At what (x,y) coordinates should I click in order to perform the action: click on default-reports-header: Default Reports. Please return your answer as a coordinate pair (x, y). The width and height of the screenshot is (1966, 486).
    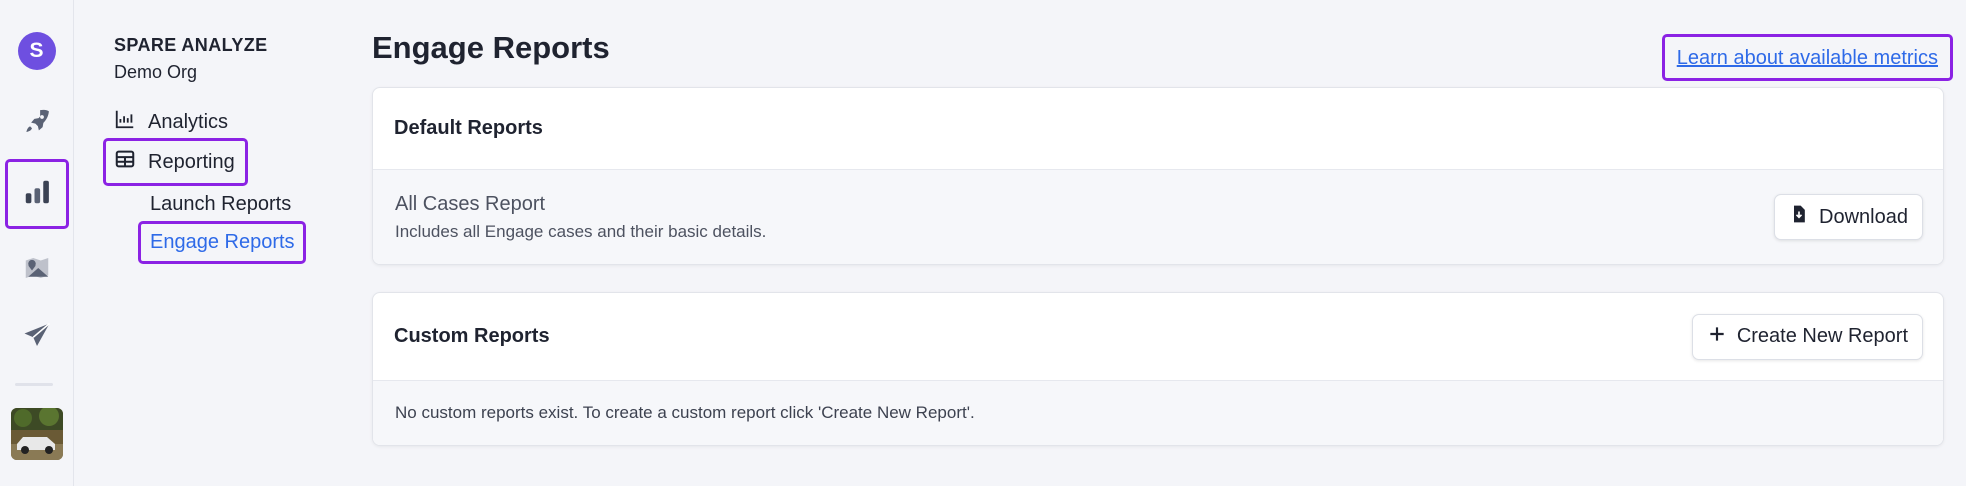
    Looking at the image, I should click on (1158, 129).